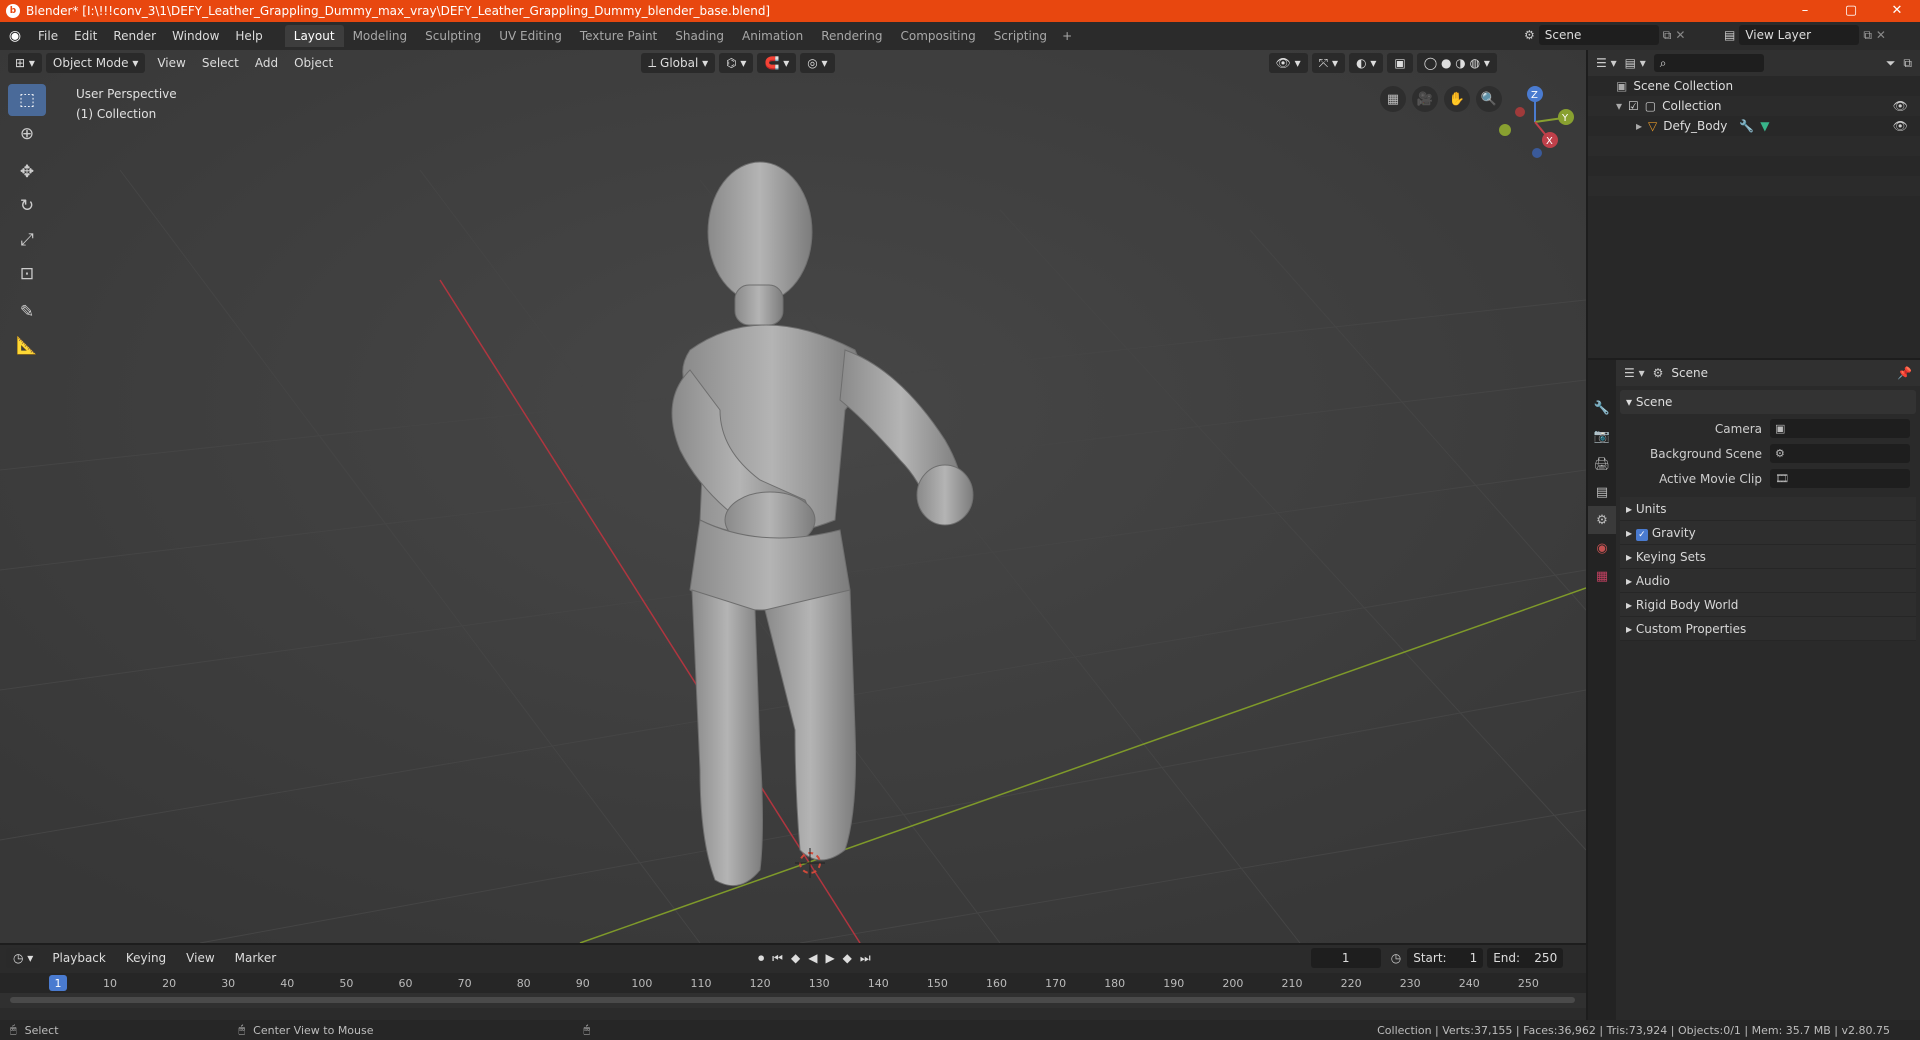  I want to click on start-frame-field: Start: 1, so click(1445, 958).